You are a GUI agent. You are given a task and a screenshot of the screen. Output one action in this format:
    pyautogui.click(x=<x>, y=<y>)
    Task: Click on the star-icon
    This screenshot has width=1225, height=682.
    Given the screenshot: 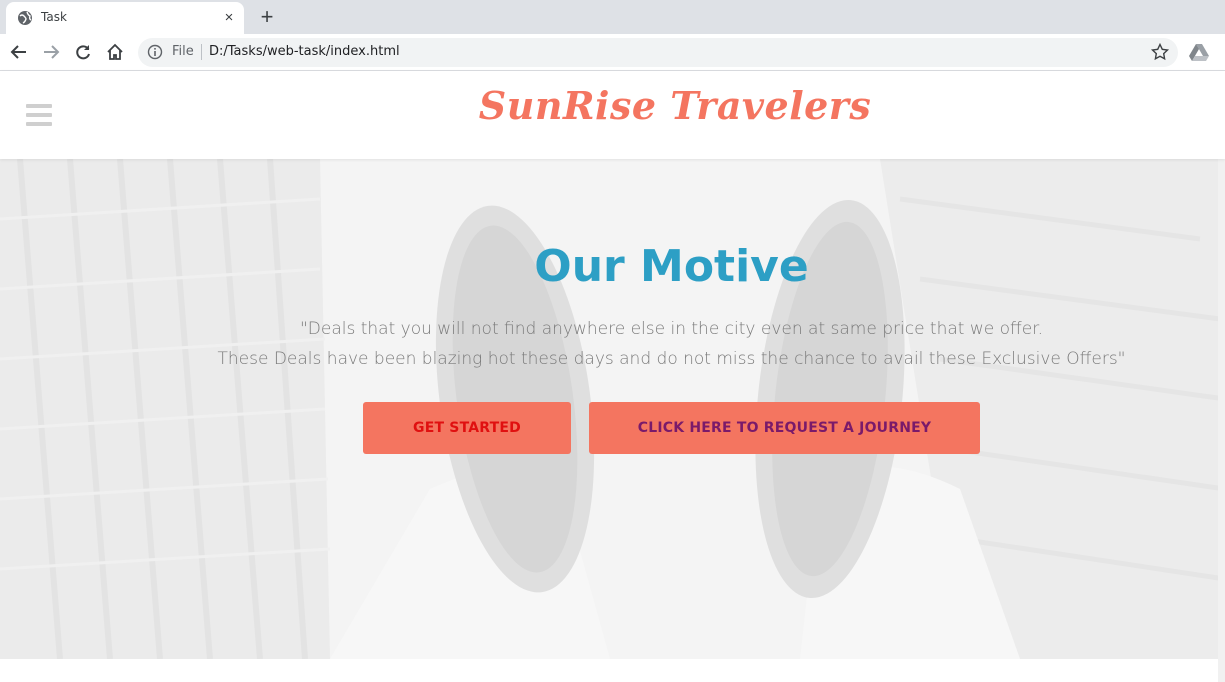 What is the action you would take?
    pyautogui.click(x=1160, y=52)
    